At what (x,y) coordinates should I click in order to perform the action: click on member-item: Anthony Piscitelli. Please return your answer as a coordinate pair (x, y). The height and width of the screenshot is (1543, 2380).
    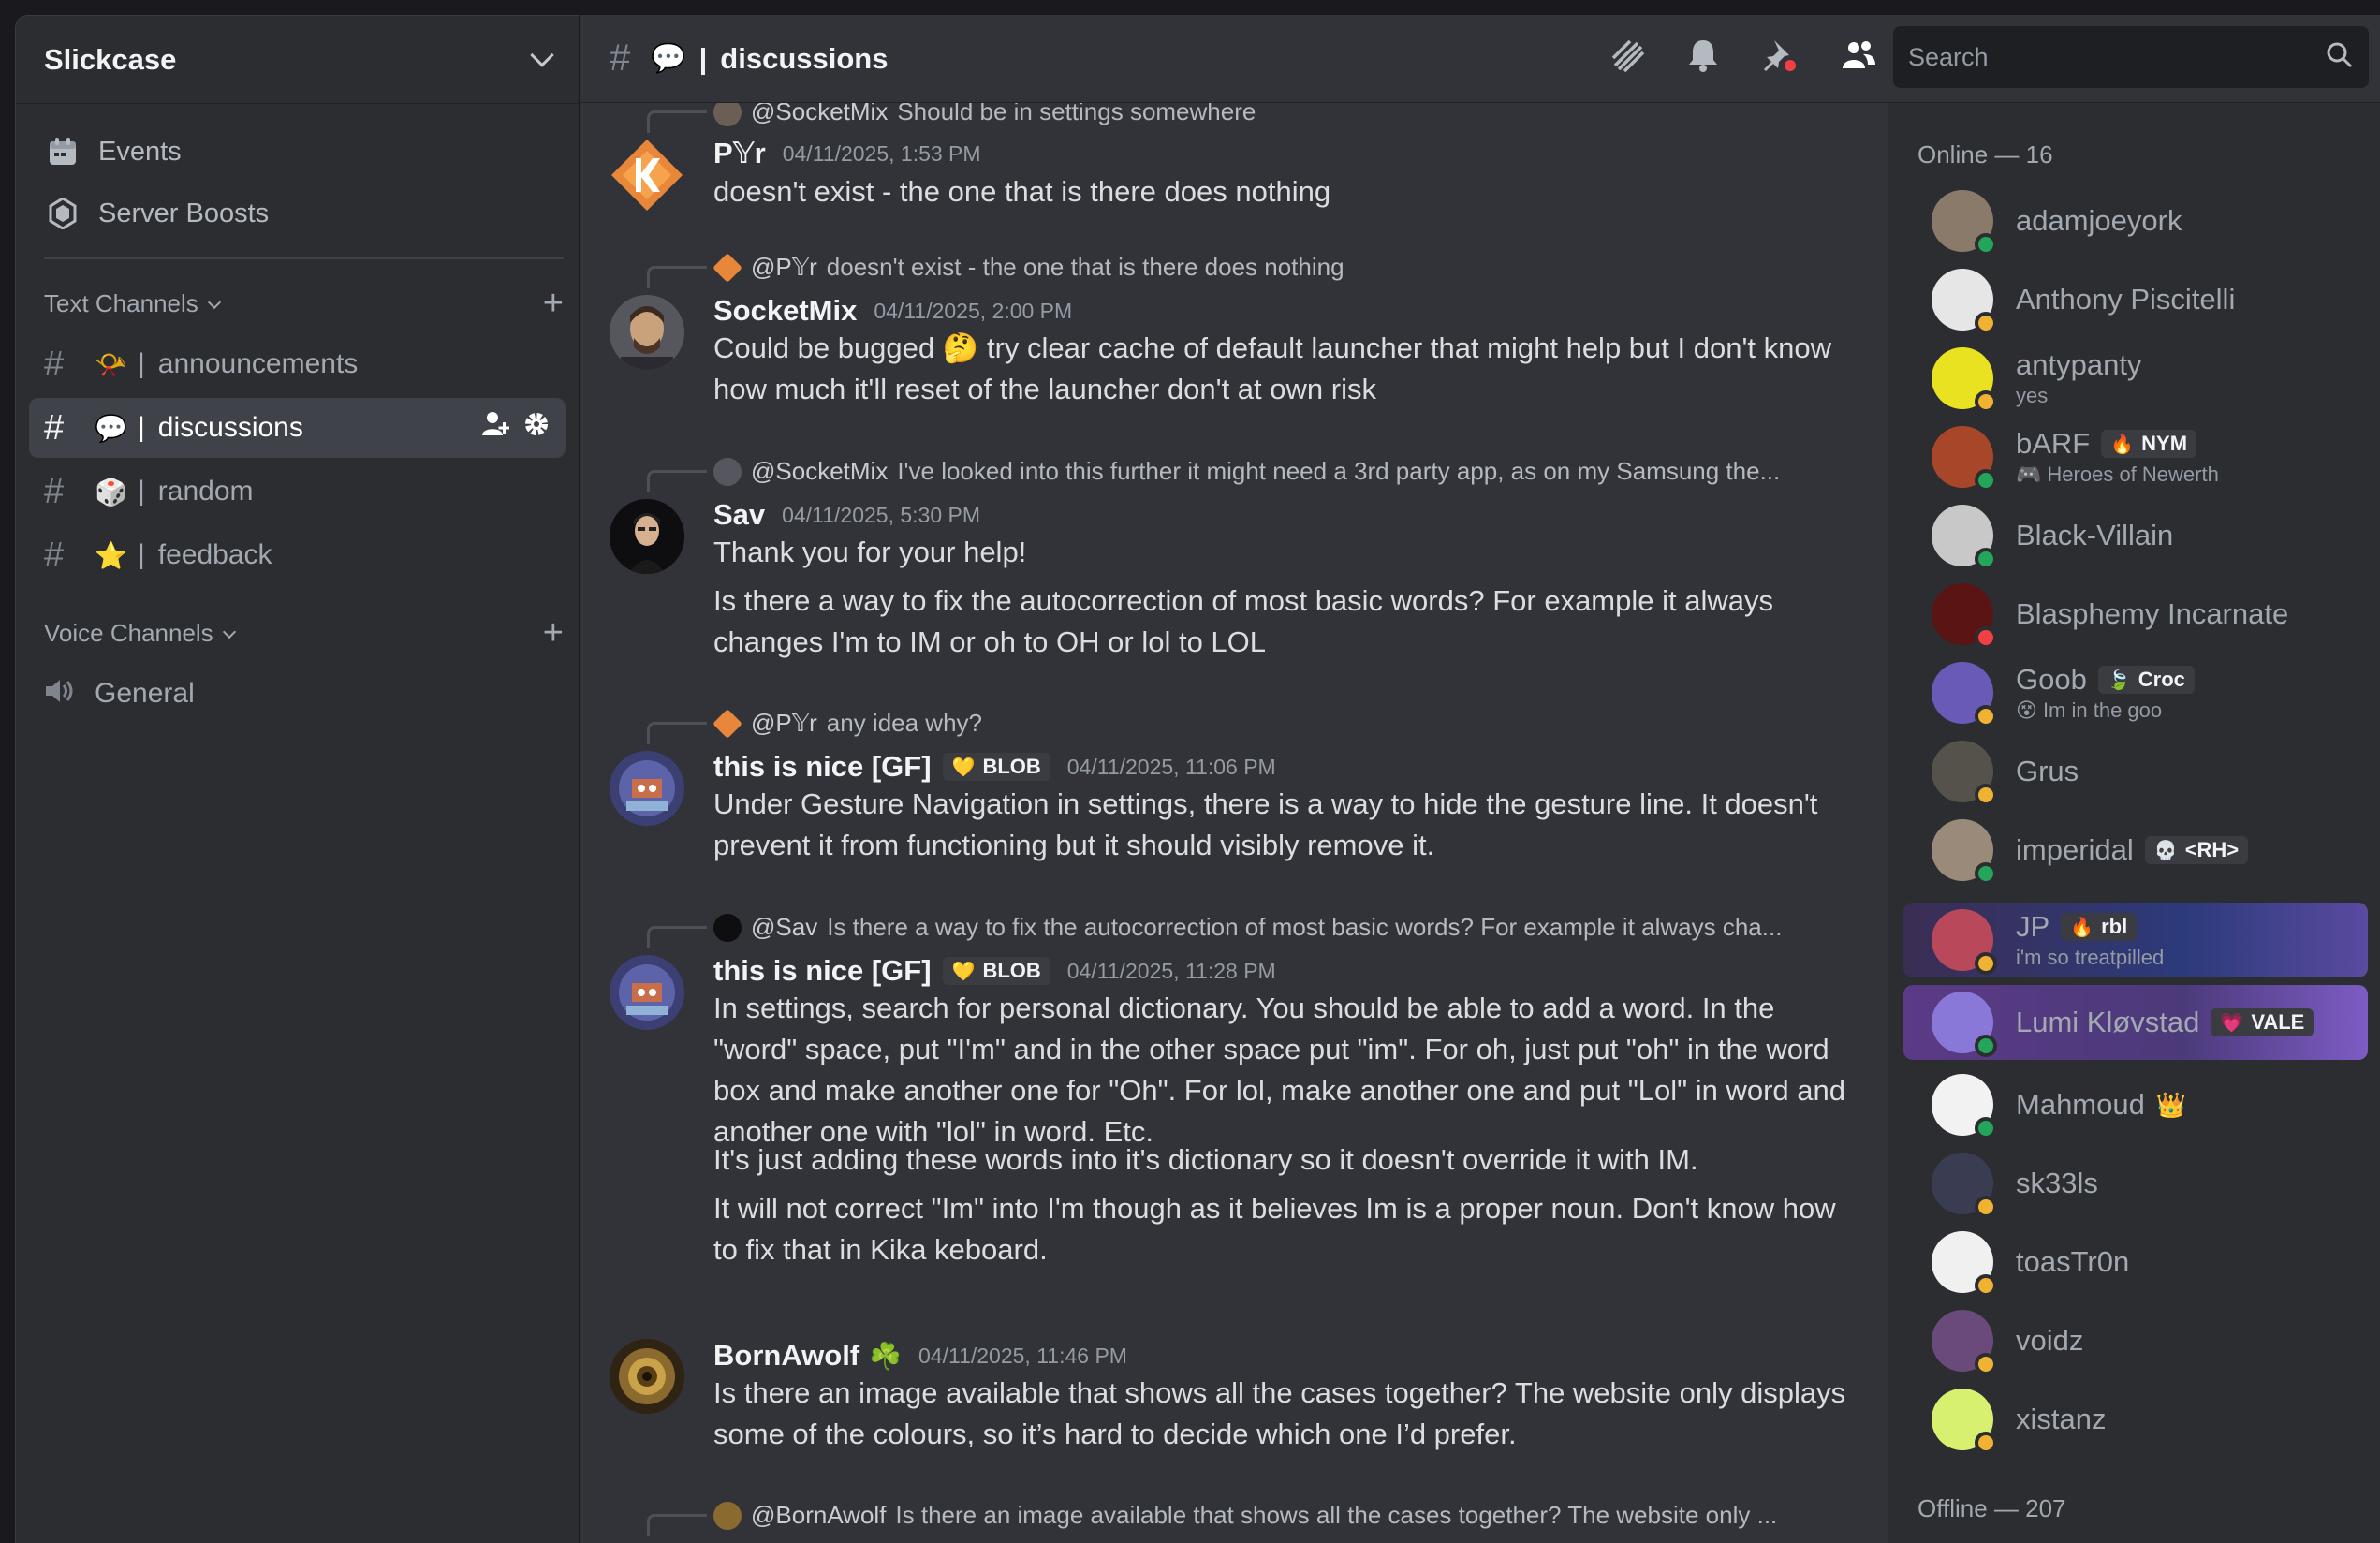
    Looking at the image, I should click on (2135, 299).